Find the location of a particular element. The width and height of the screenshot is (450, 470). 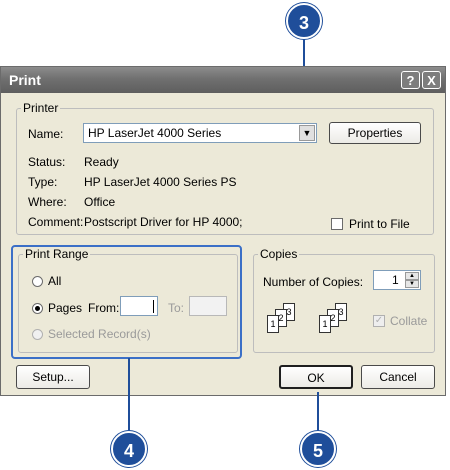

collate-checkbox: ✓ is located at coordinates (379, 321).